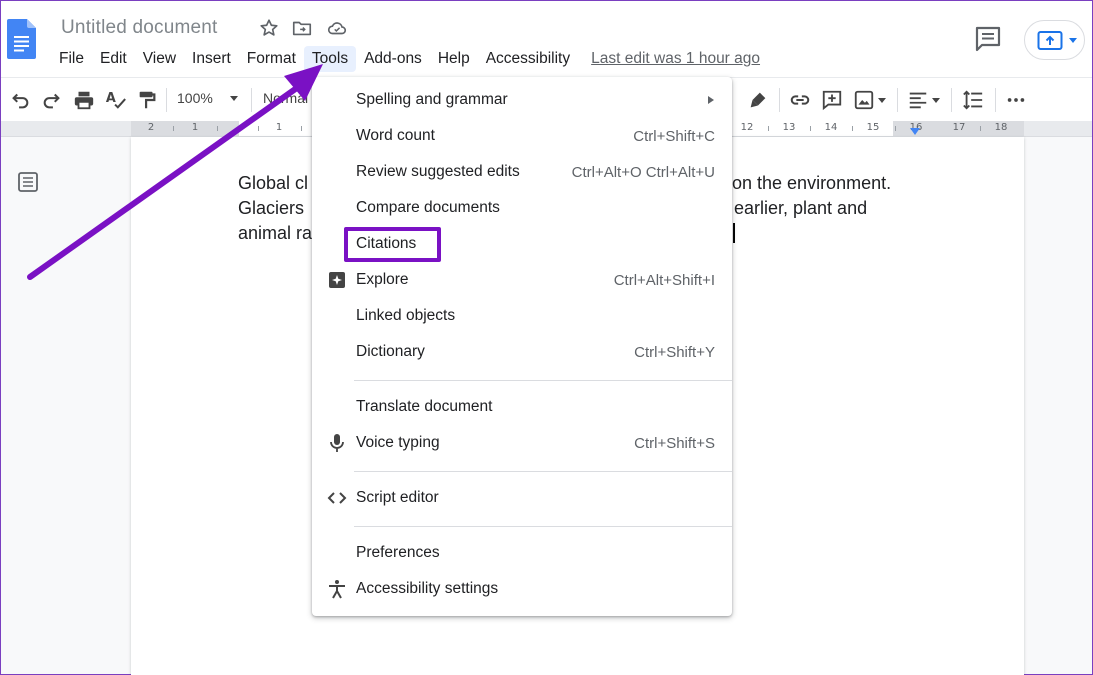 Image resolution: width=1093 pixels, height=675 pixels. What do you see at coordinates (918, 100) in the screenshot?
I see `align-left-icon` at bounding box center [918, 100].